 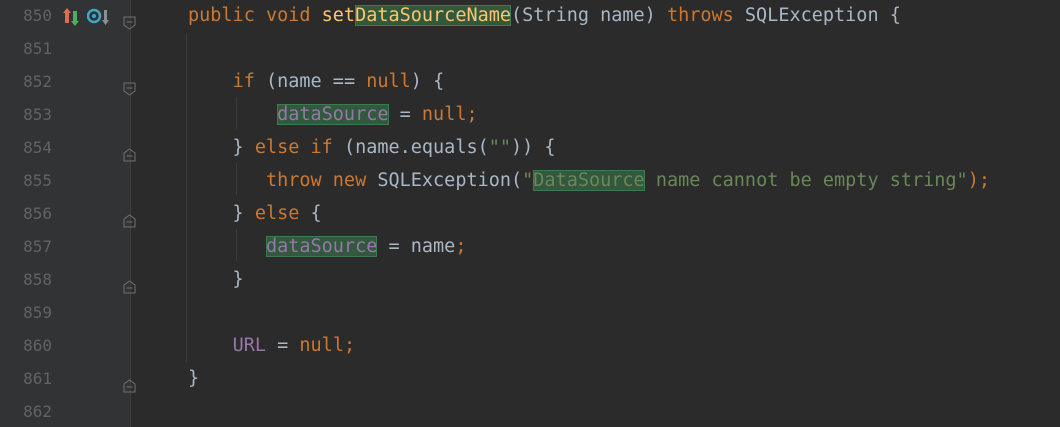 What do you see at coordinates (705, 15) in the screenshot?
I see `code-token: throws` at bounding box center [705, 15].